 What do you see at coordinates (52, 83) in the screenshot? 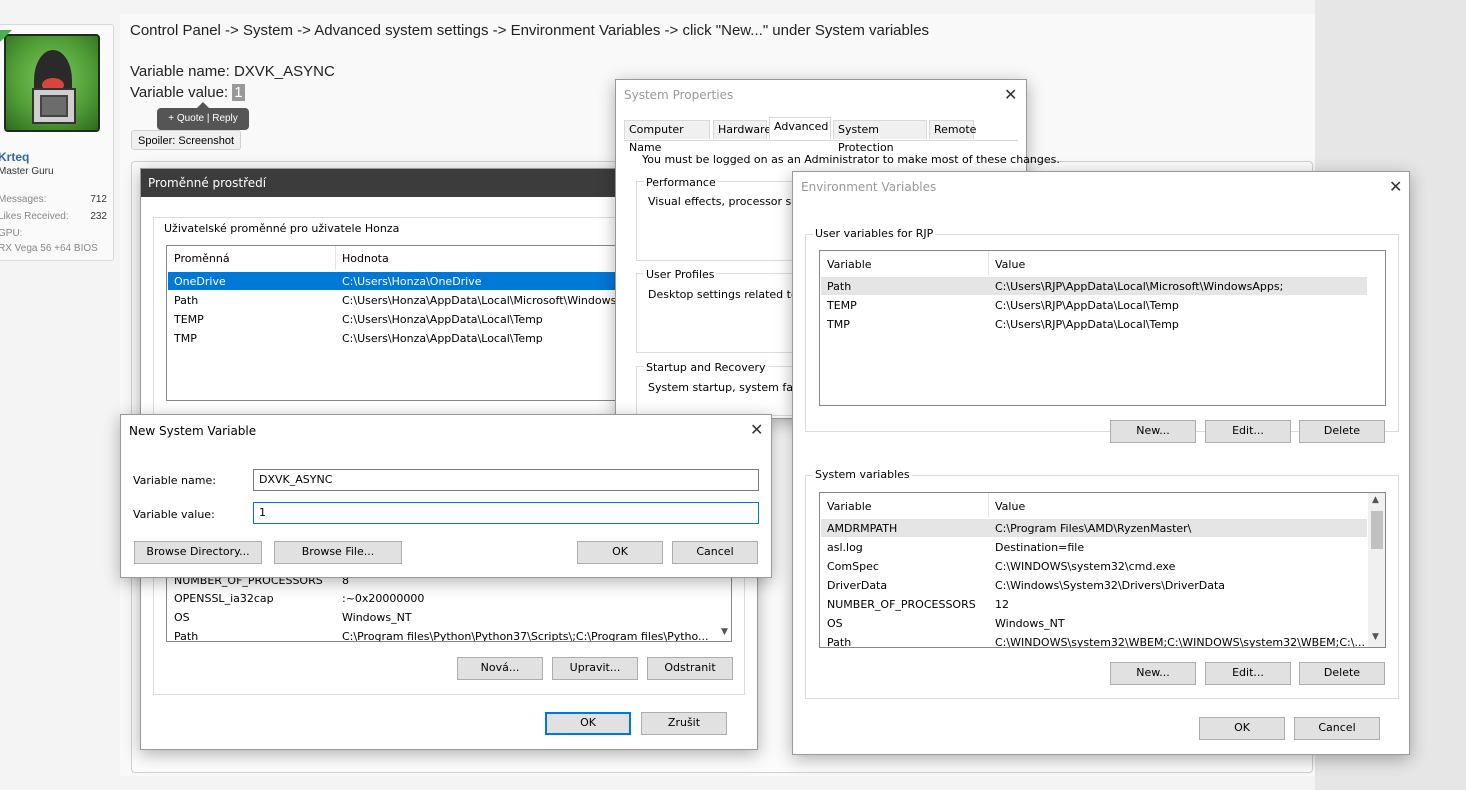
I see `user-avatar` at bounding box center [52, 83].